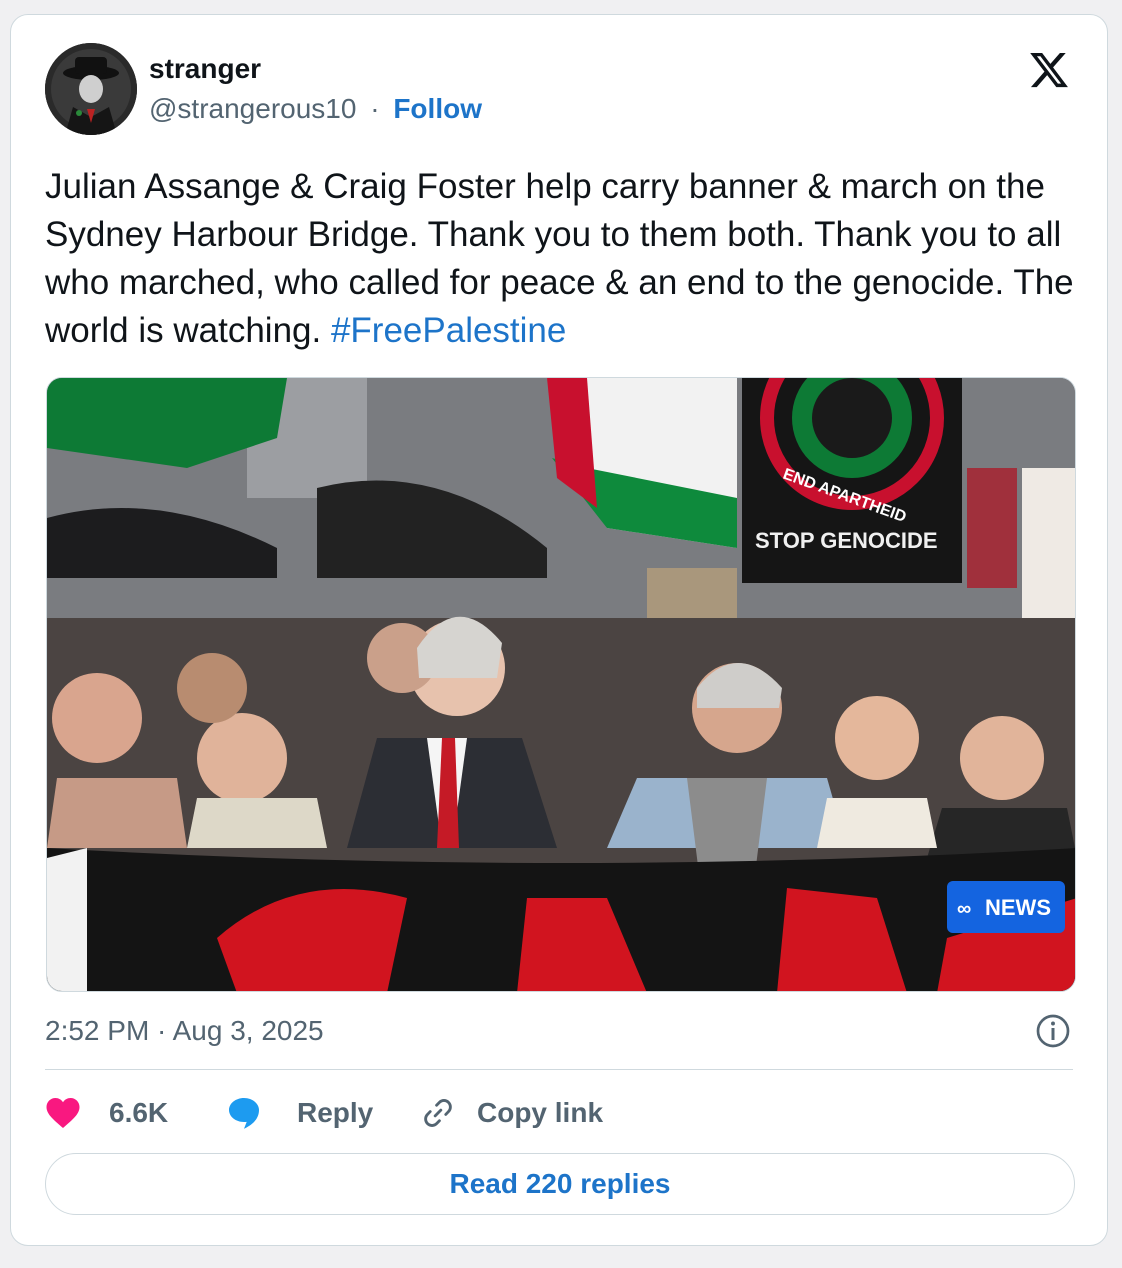 Image resolution: width=1122 pixels, height=1268 pixels. I want to click on read-replies-label: Read 220 replies, so click(560, 1183).